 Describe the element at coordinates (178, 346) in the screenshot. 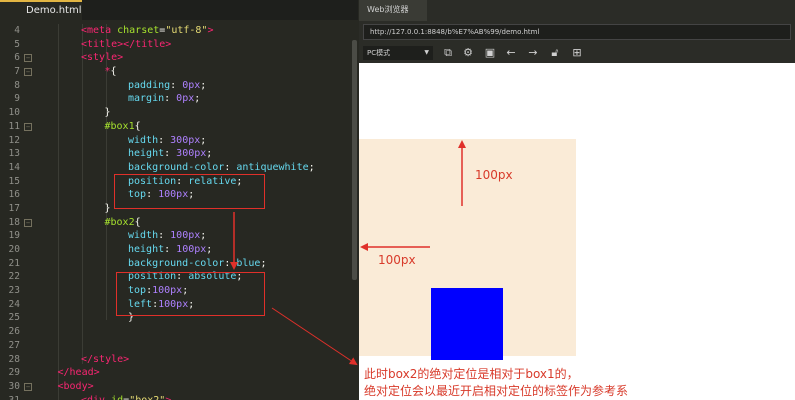

I see `code-line: 27` at that location.